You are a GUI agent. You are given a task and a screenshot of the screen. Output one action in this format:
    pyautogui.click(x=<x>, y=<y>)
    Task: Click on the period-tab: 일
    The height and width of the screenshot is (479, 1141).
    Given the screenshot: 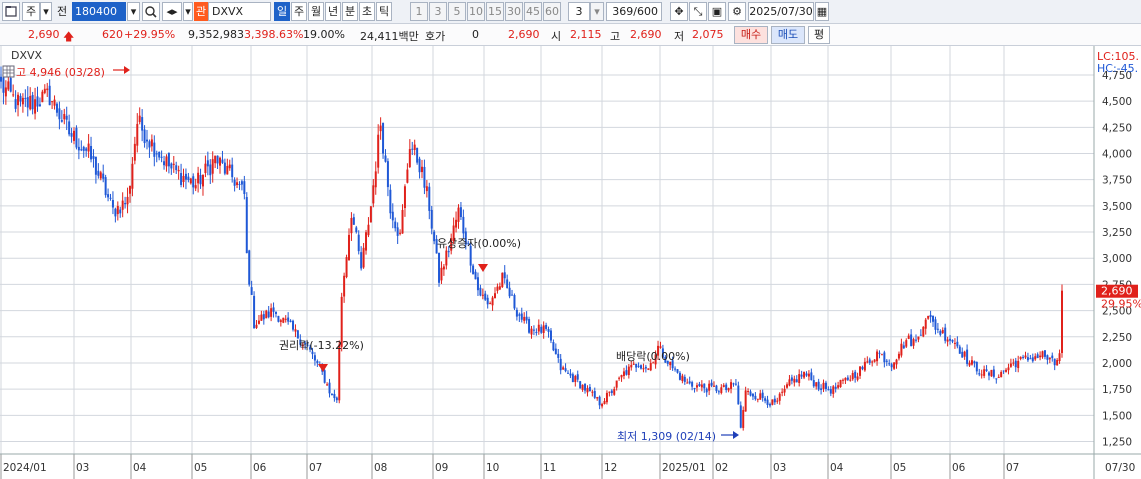 What is the action you would take?
    pyautogui.click(x=282, y=11)
    